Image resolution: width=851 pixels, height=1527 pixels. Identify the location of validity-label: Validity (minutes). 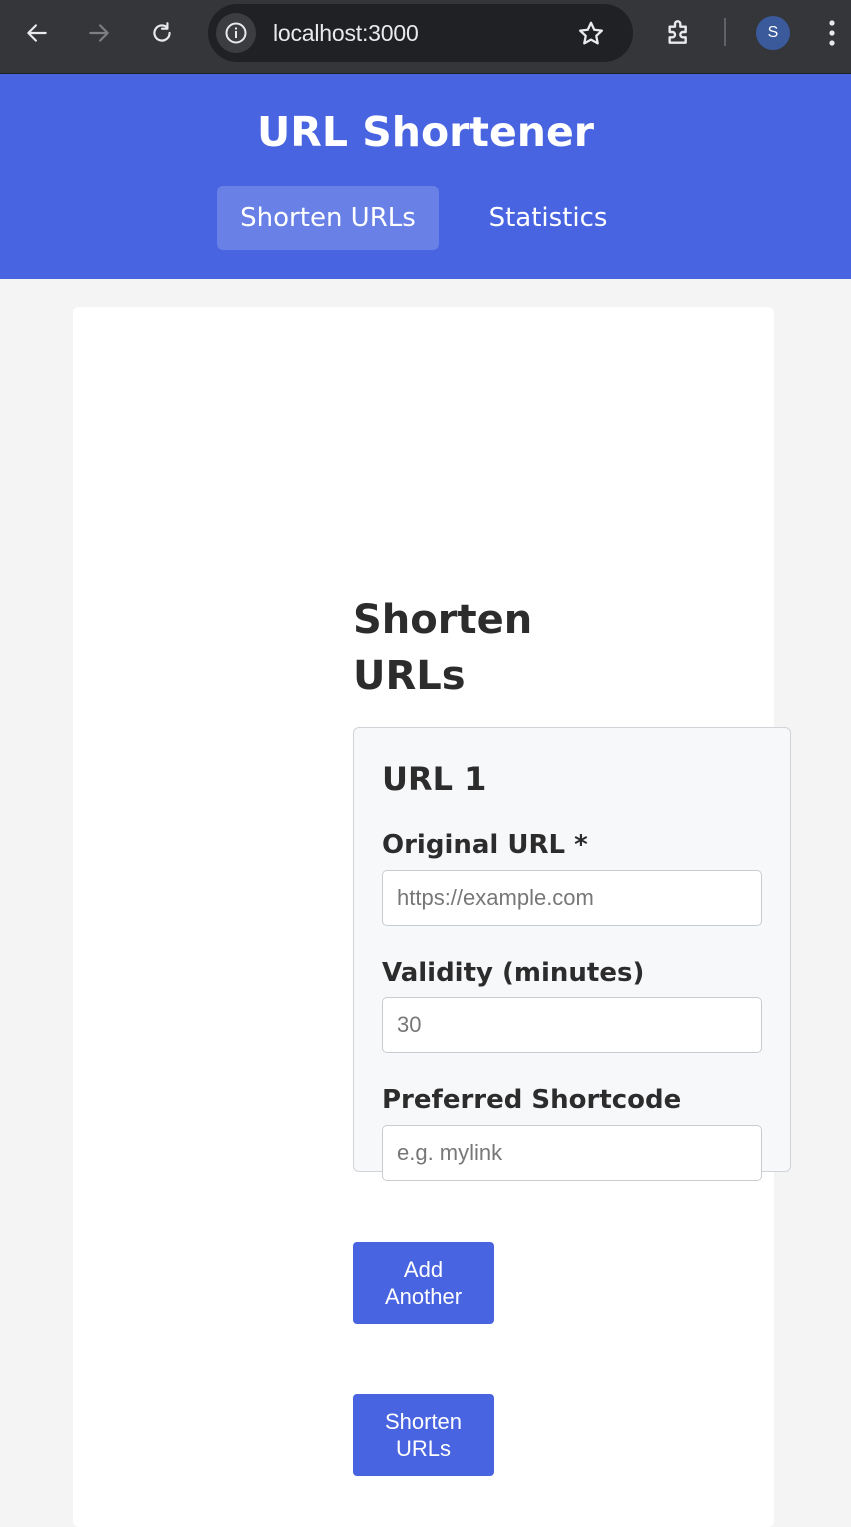
(513, 973).